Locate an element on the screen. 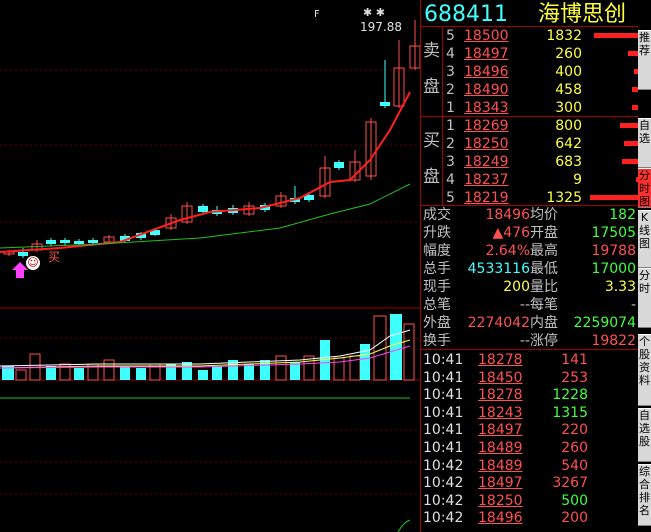 The height and width of the screenshot is (532, 651). buy-price: 18219 is located at coordinates (486, 198).